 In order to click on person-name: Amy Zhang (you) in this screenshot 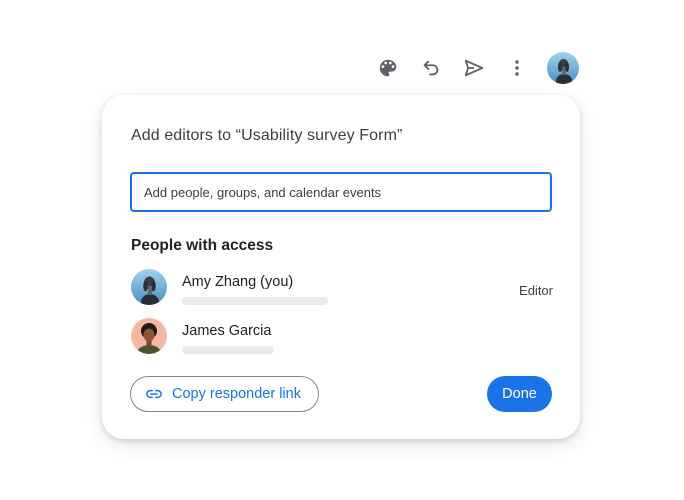, I will do `click(238, 282)`.